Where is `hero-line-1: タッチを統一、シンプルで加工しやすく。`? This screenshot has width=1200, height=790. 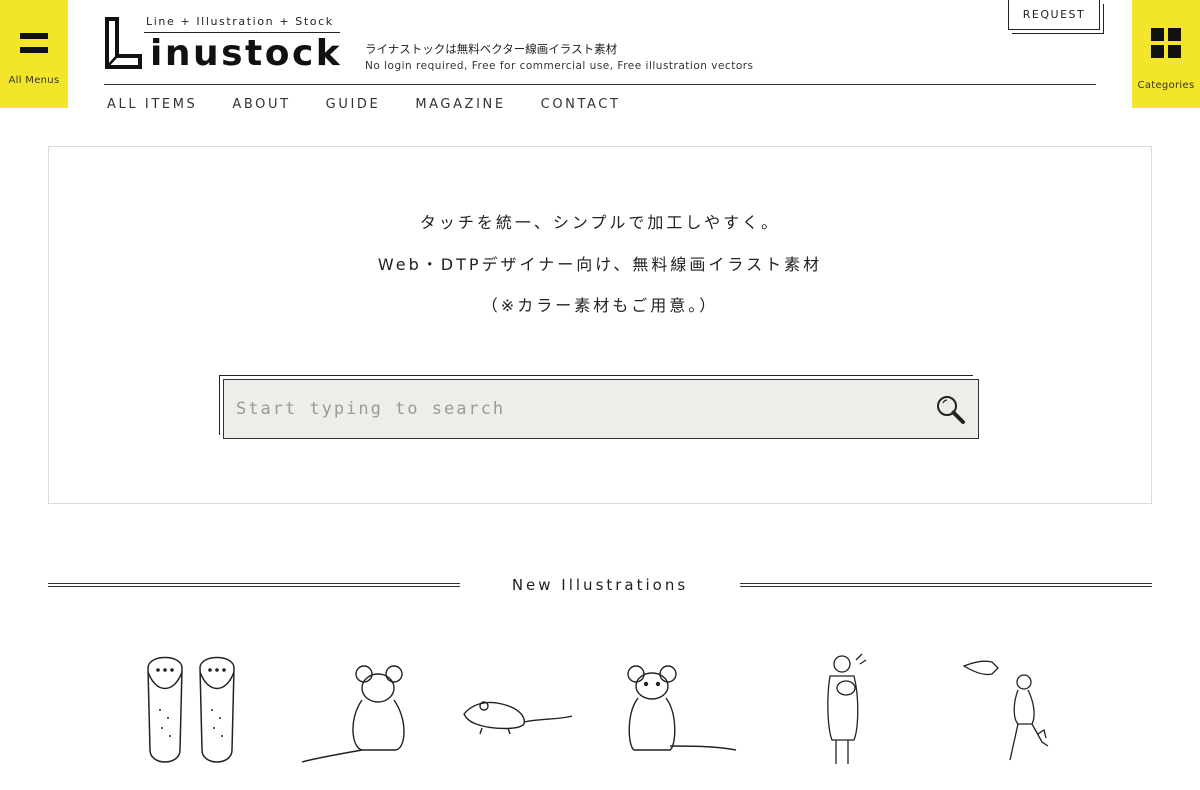 hero-line-1: タッチを統一、シンプルで加工しやすく。 is located at coordinates (600, 222).